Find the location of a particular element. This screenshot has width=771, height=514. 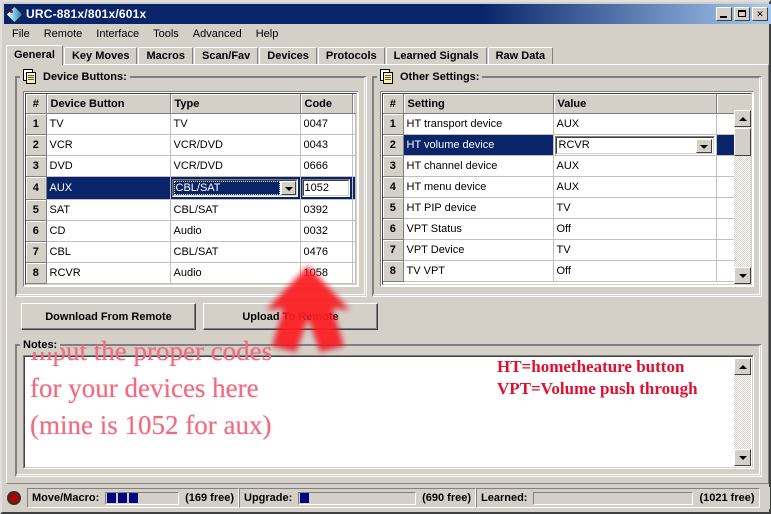

notes-scrollbar is located at coordinates (742, 412).